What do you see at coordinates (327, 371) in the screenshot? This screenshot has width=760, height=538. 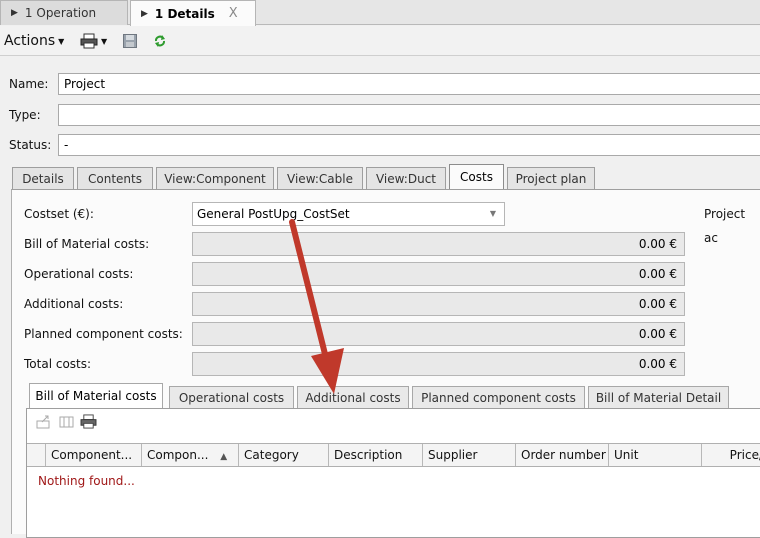 I see `arrow-head` at bounding box center [327, 371].